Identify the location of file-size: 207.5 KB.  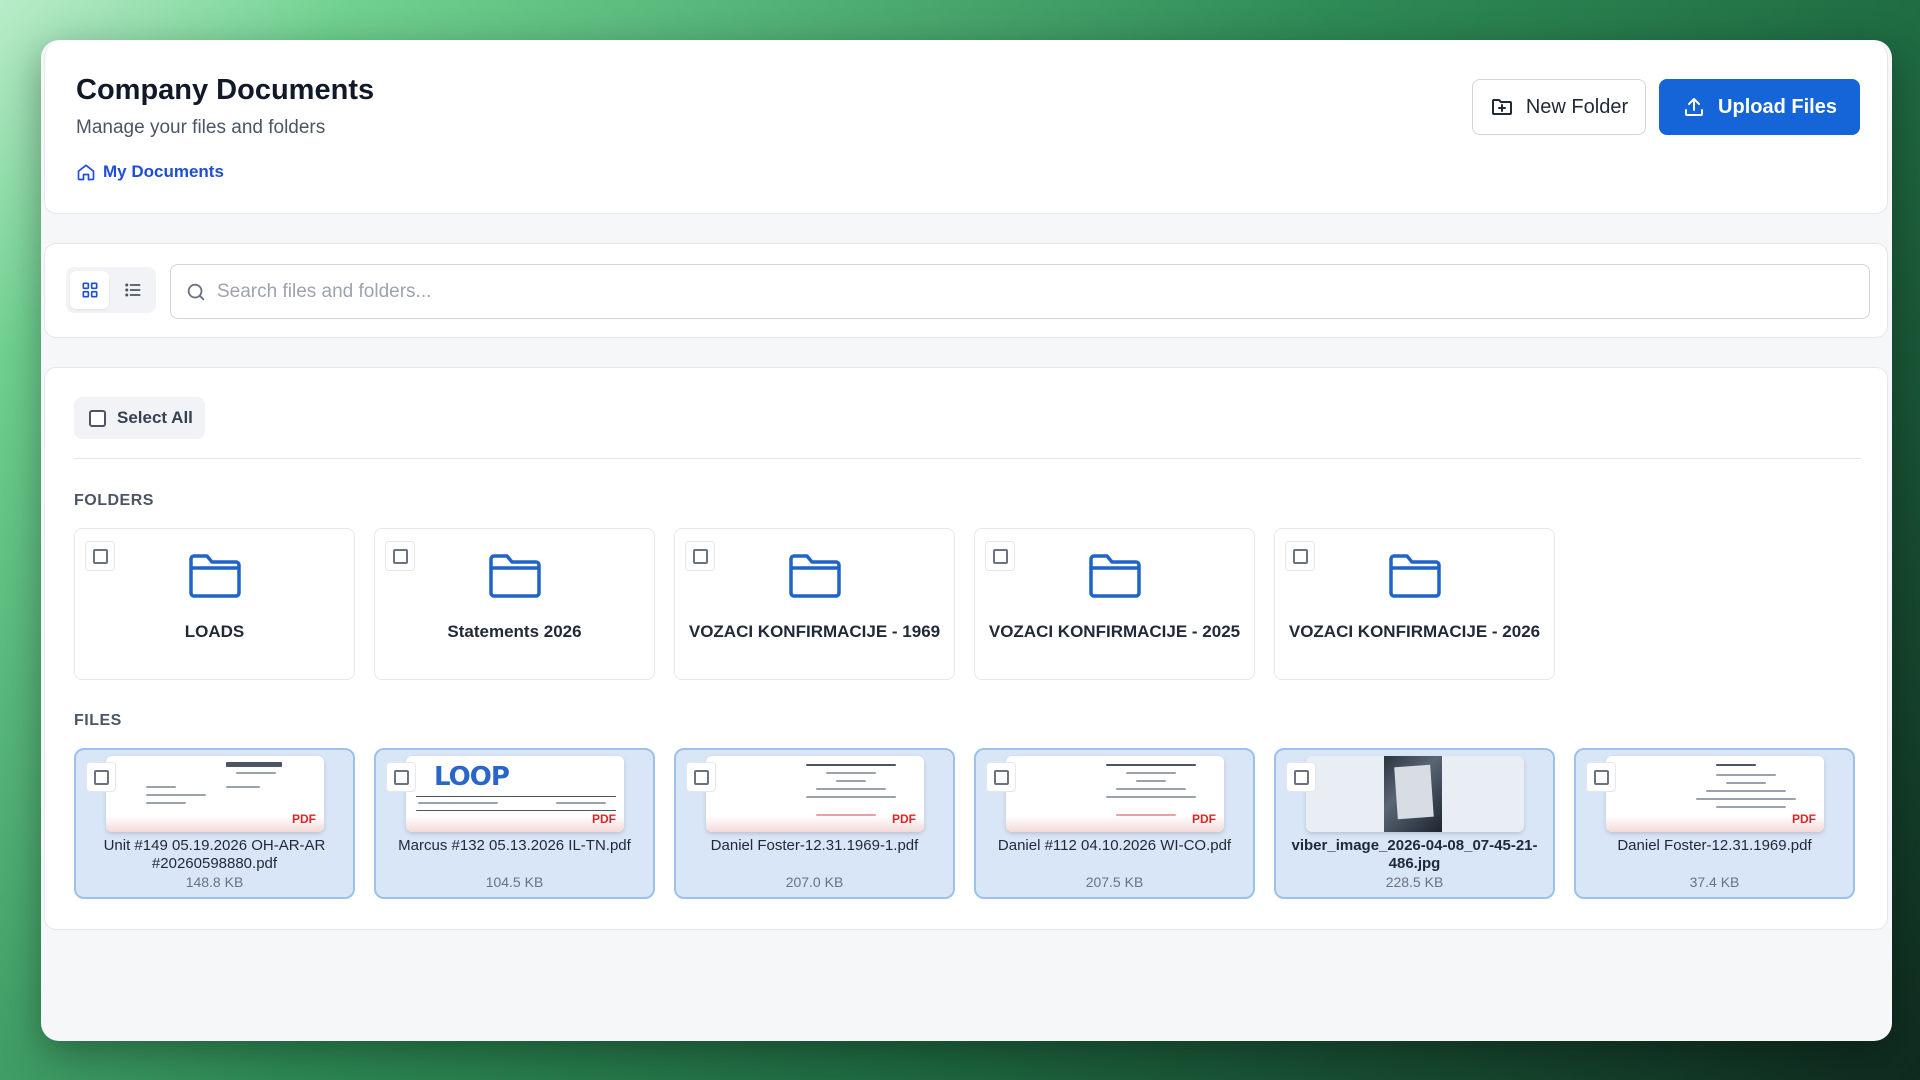
(1114, 882).